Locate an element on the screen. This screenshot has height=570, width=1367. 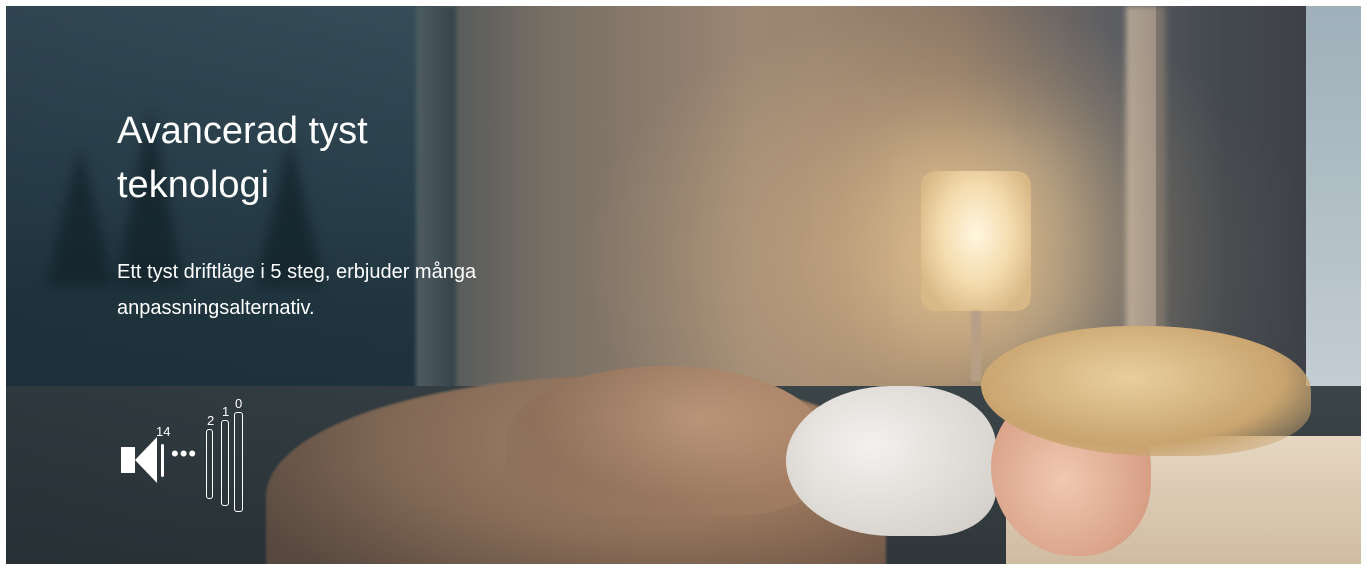
ellipsis-icon: ••• is located at coordinates (184, 453).